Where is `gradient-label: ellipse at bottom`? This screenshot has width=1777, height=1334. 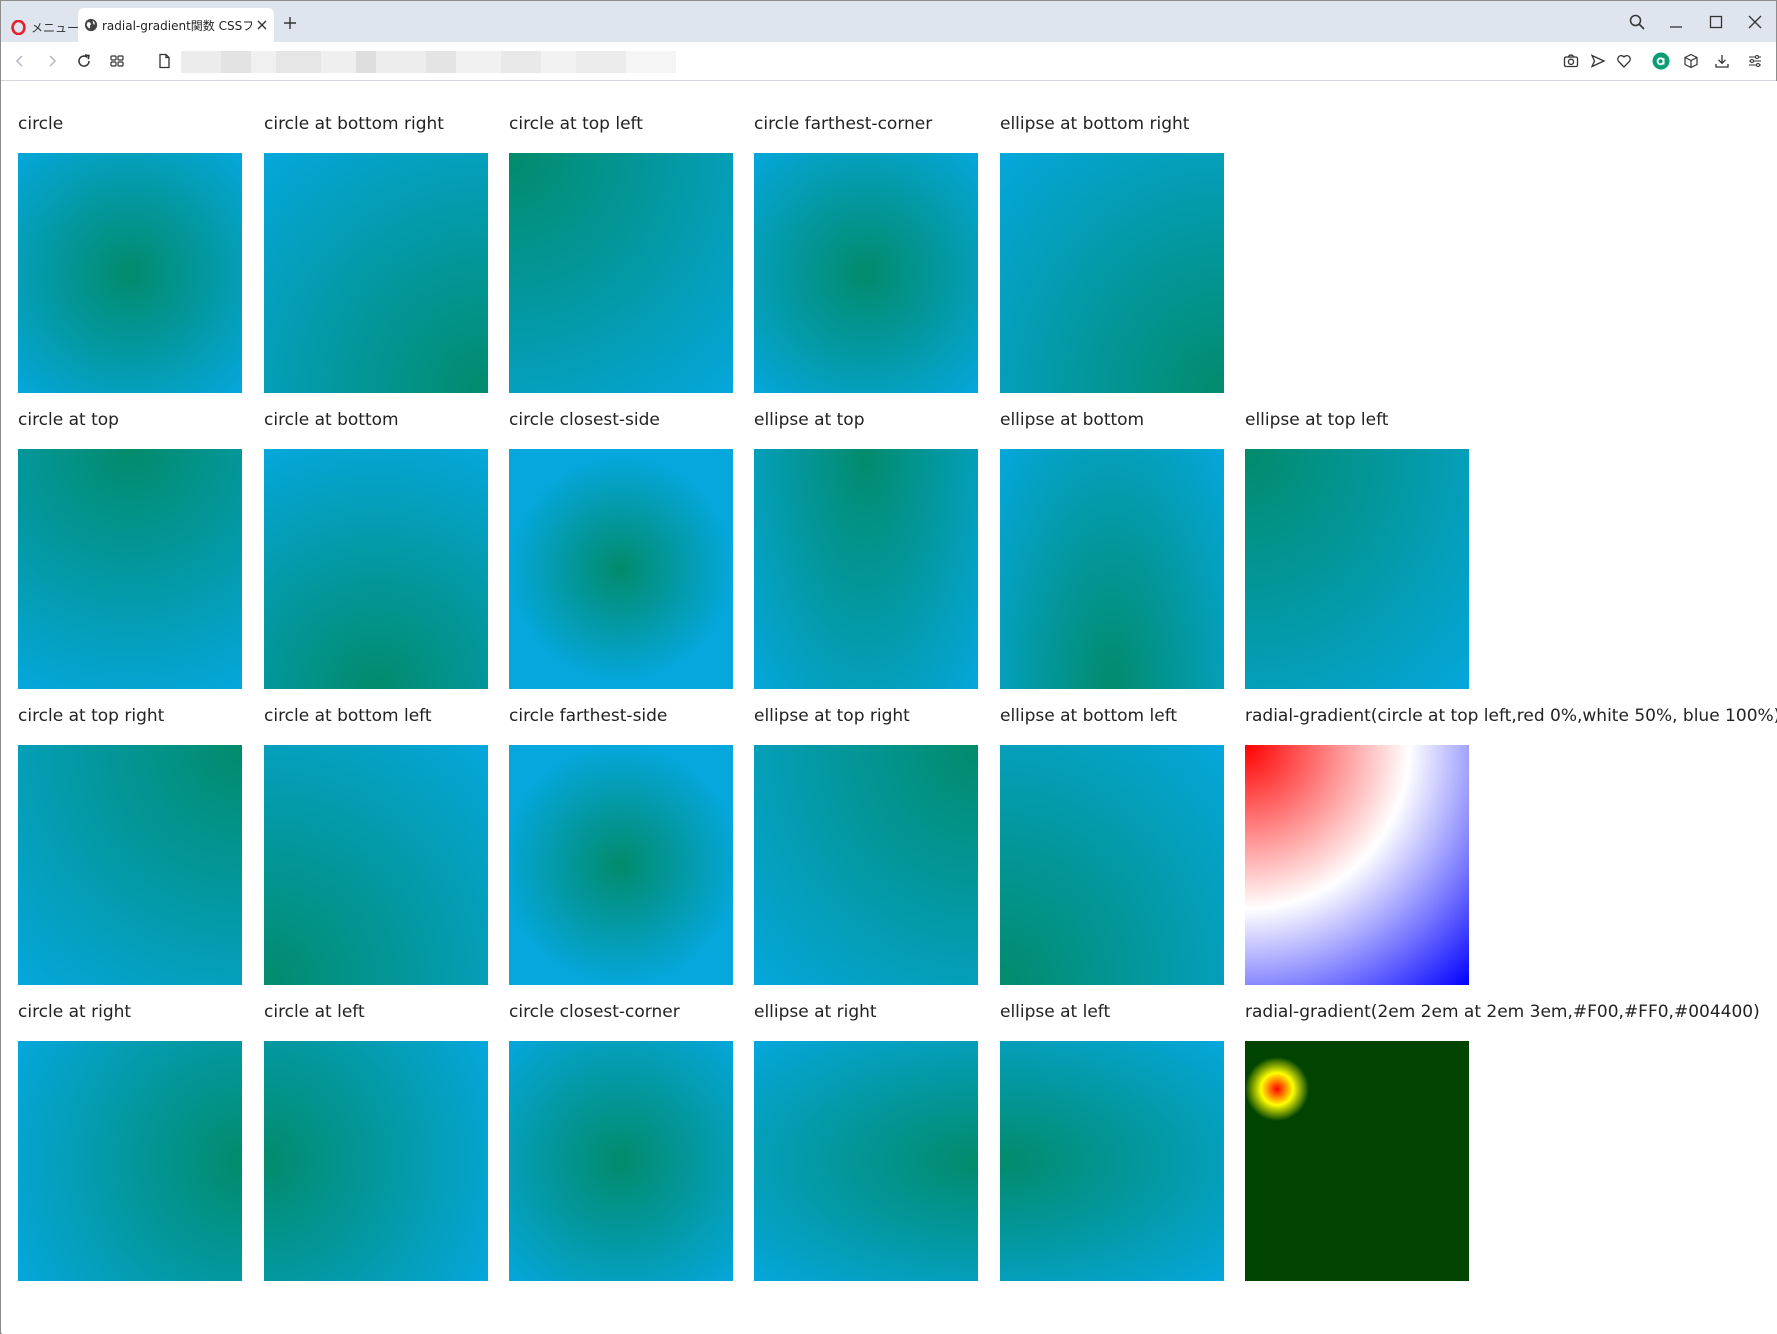
gradient-label: ellipse at bottom is located at coordinates (1072, 420).